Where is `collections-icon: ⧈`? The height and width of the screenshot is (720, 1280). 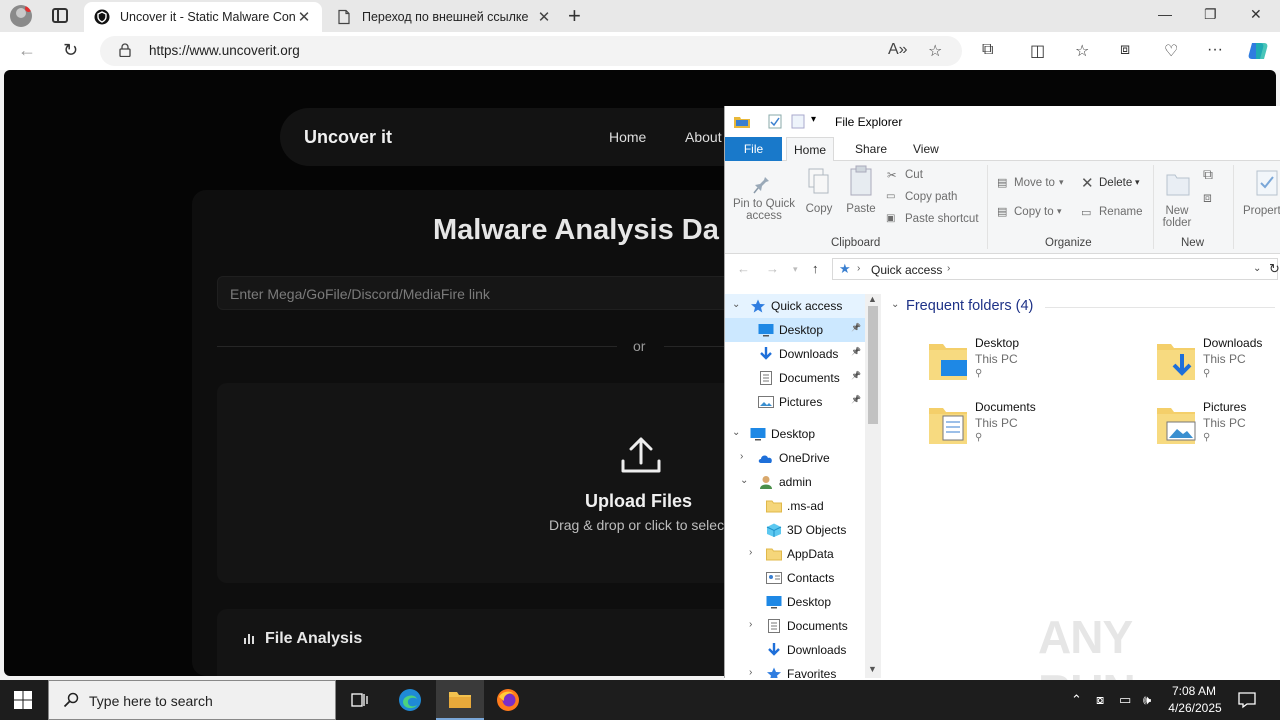 collections-icon: ⧈ is located at coordinates (1125, 50).